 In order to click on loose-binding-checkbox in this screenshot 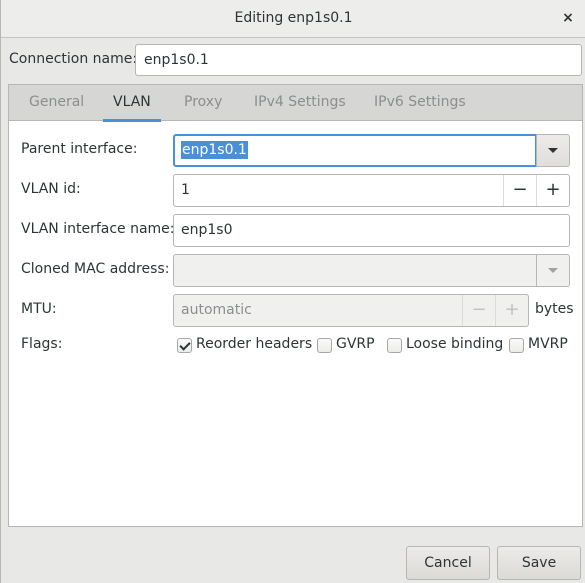, I will do `click(394, 345)`.